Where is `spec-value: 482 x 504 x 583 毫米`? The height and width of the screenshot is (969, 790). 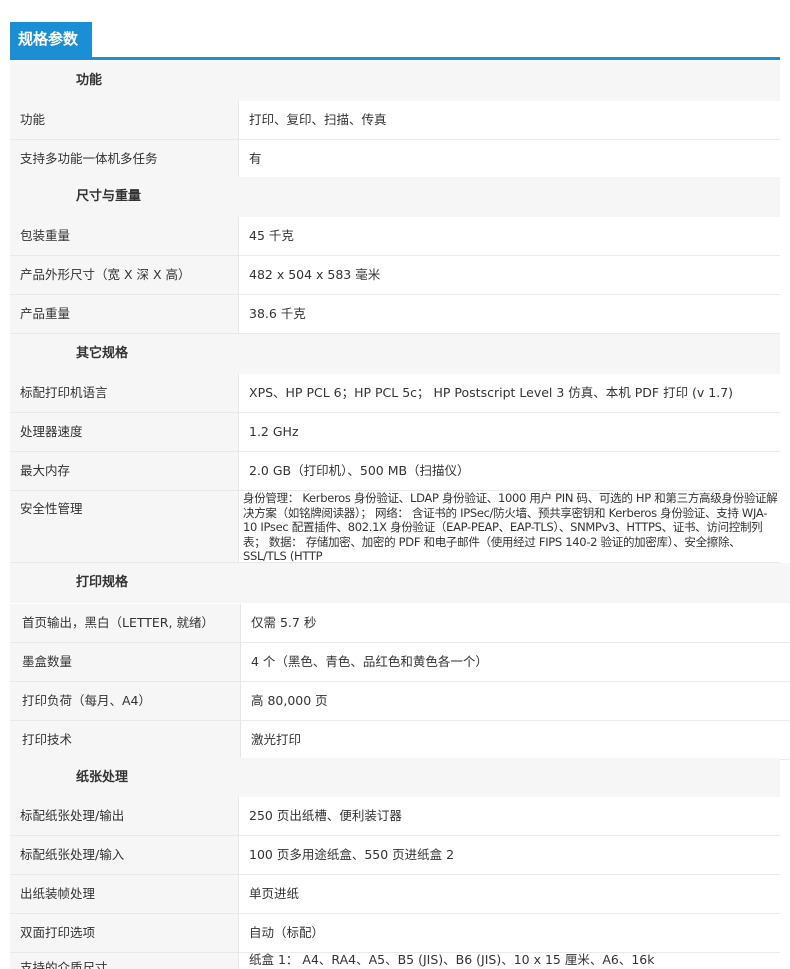
spec-value: 482 x 504 x 583 毫米 is located at coordinates (315, 274).